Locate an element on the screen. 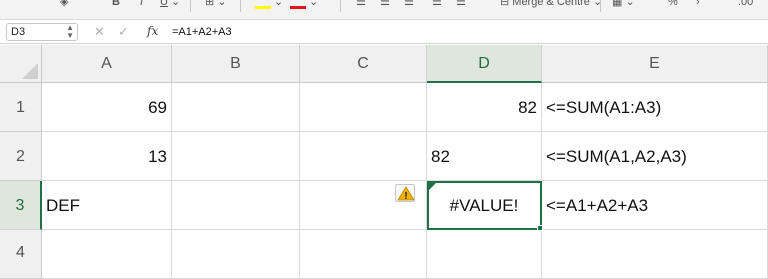 The image size is (768, 279). column-header-c: C is located at coordinates (363, 64).